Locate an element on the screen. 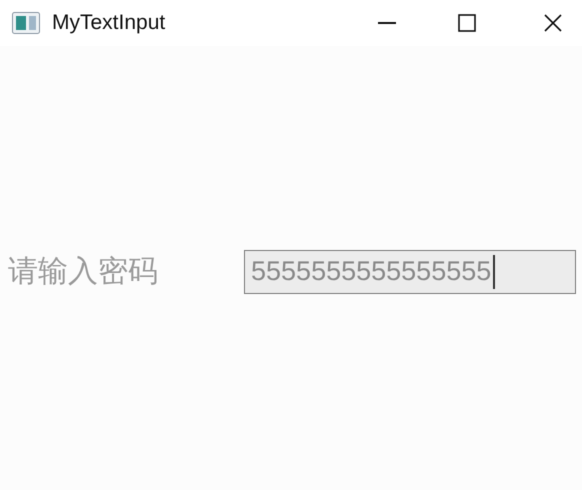 Image resolution: width=582 pixels, height=490 pixels. password-label: 请输入密码 is located at coordinates (83, 272).